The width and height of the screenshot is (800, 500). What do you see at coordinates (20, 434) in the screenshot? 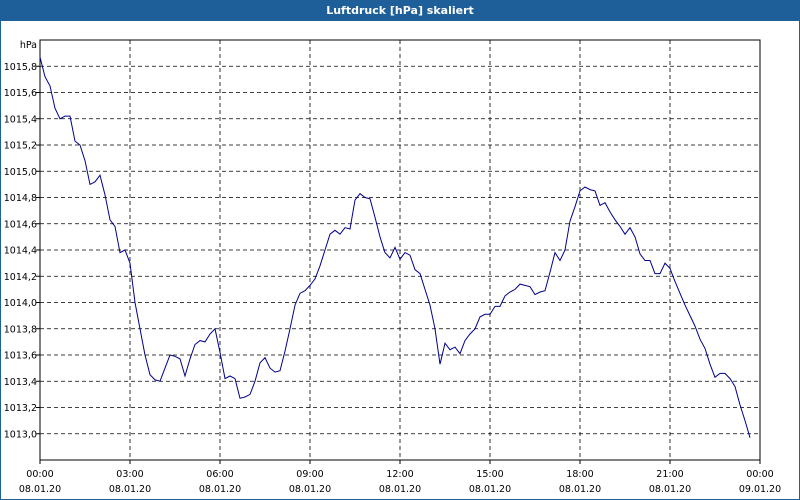
I see `y-tick-label: 1013,0` at bounding box center [20, 434].